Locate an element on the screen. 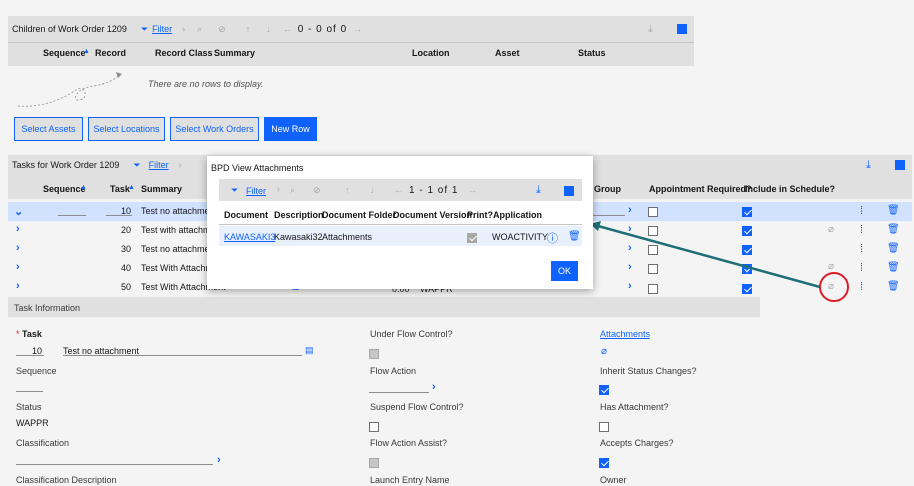 Image resolution: width=914 pixels, height=486 pixels. customize-table-icon is located at coordinates (569, 191).